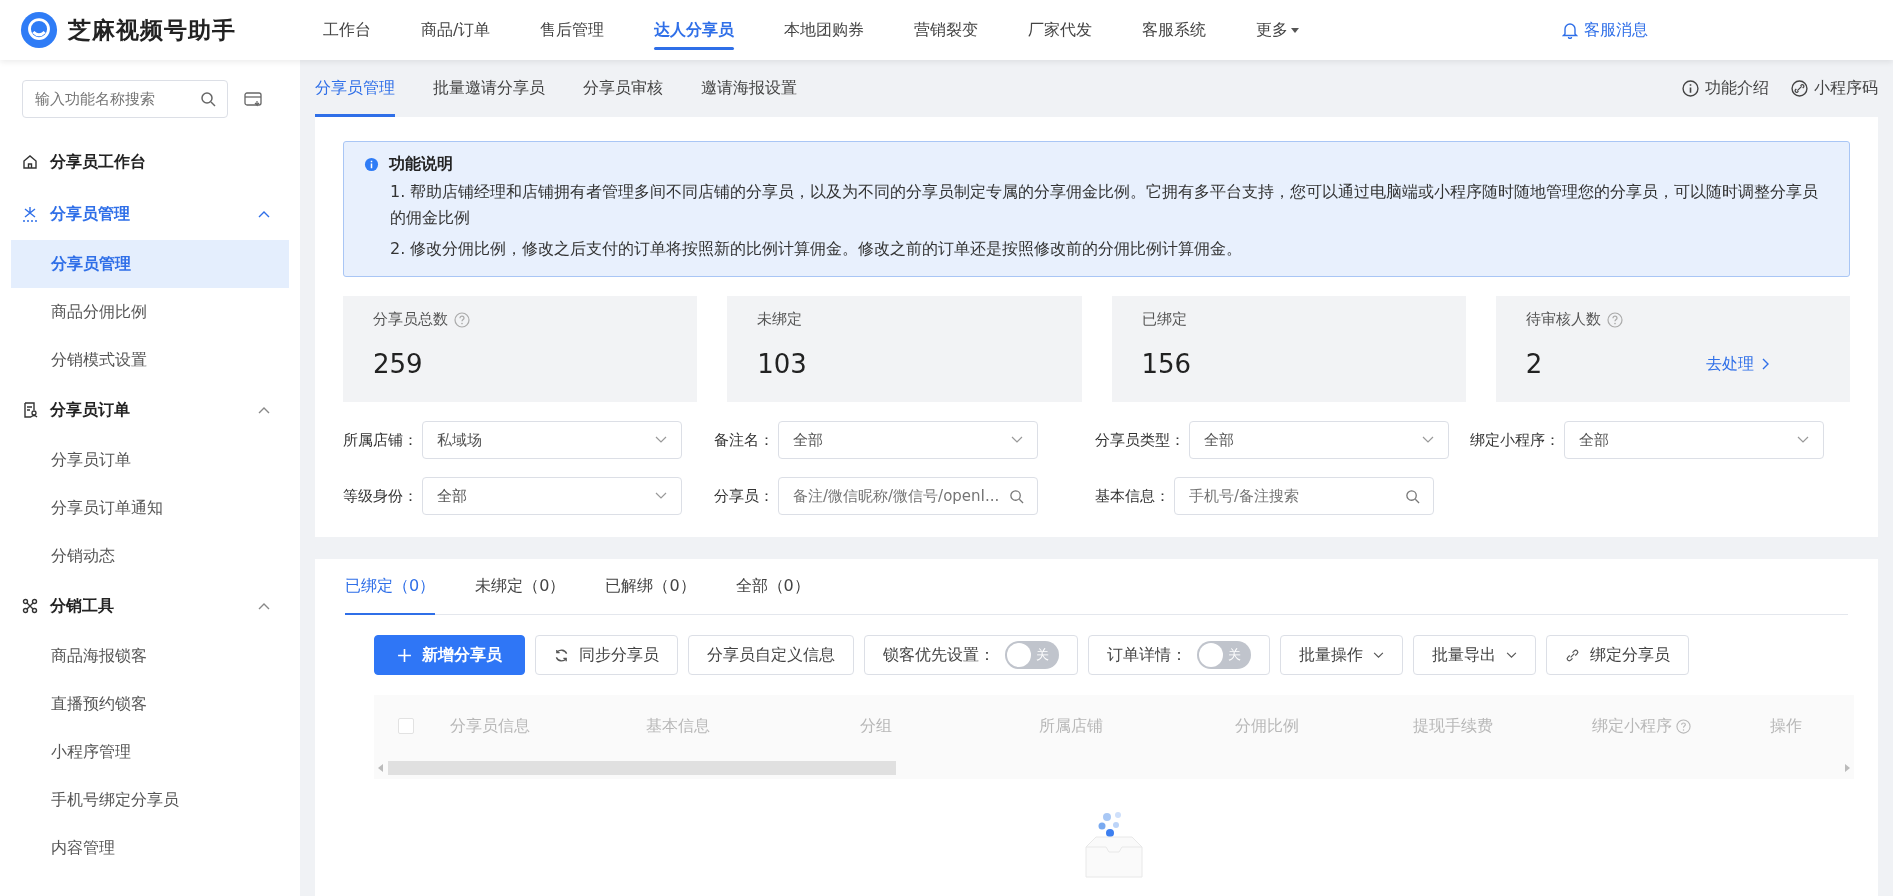 The height and width of the screenshot is (896, 1893). I want to click on refresh-icon, so click(561, 655).